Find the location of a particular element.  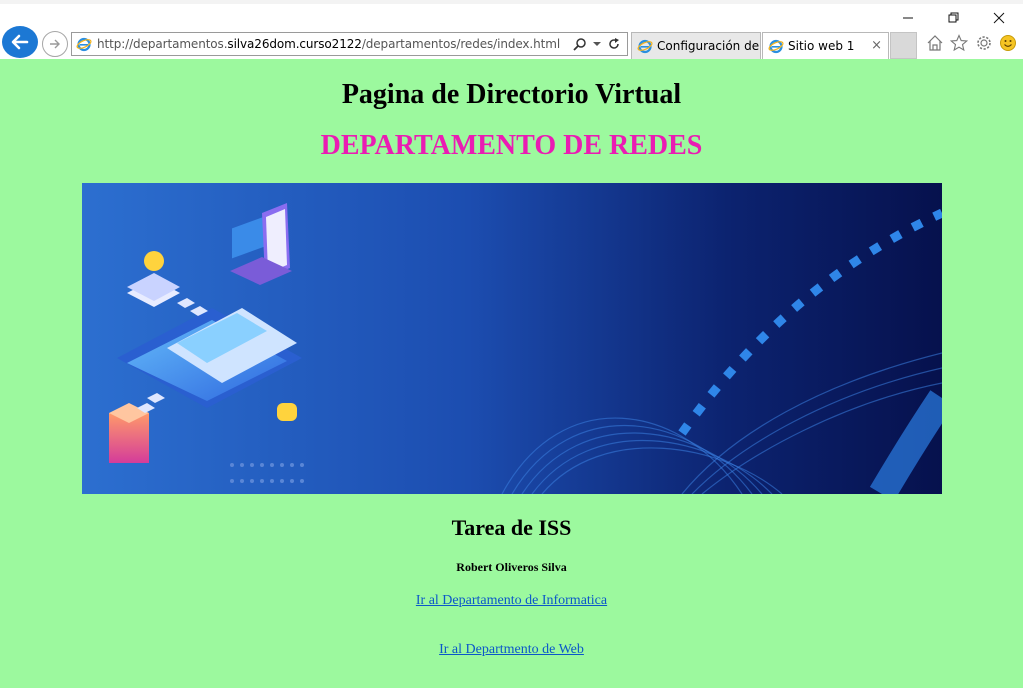

link-informatica: Ir al Departamento de Informatica is located at coordinates (511, 601).